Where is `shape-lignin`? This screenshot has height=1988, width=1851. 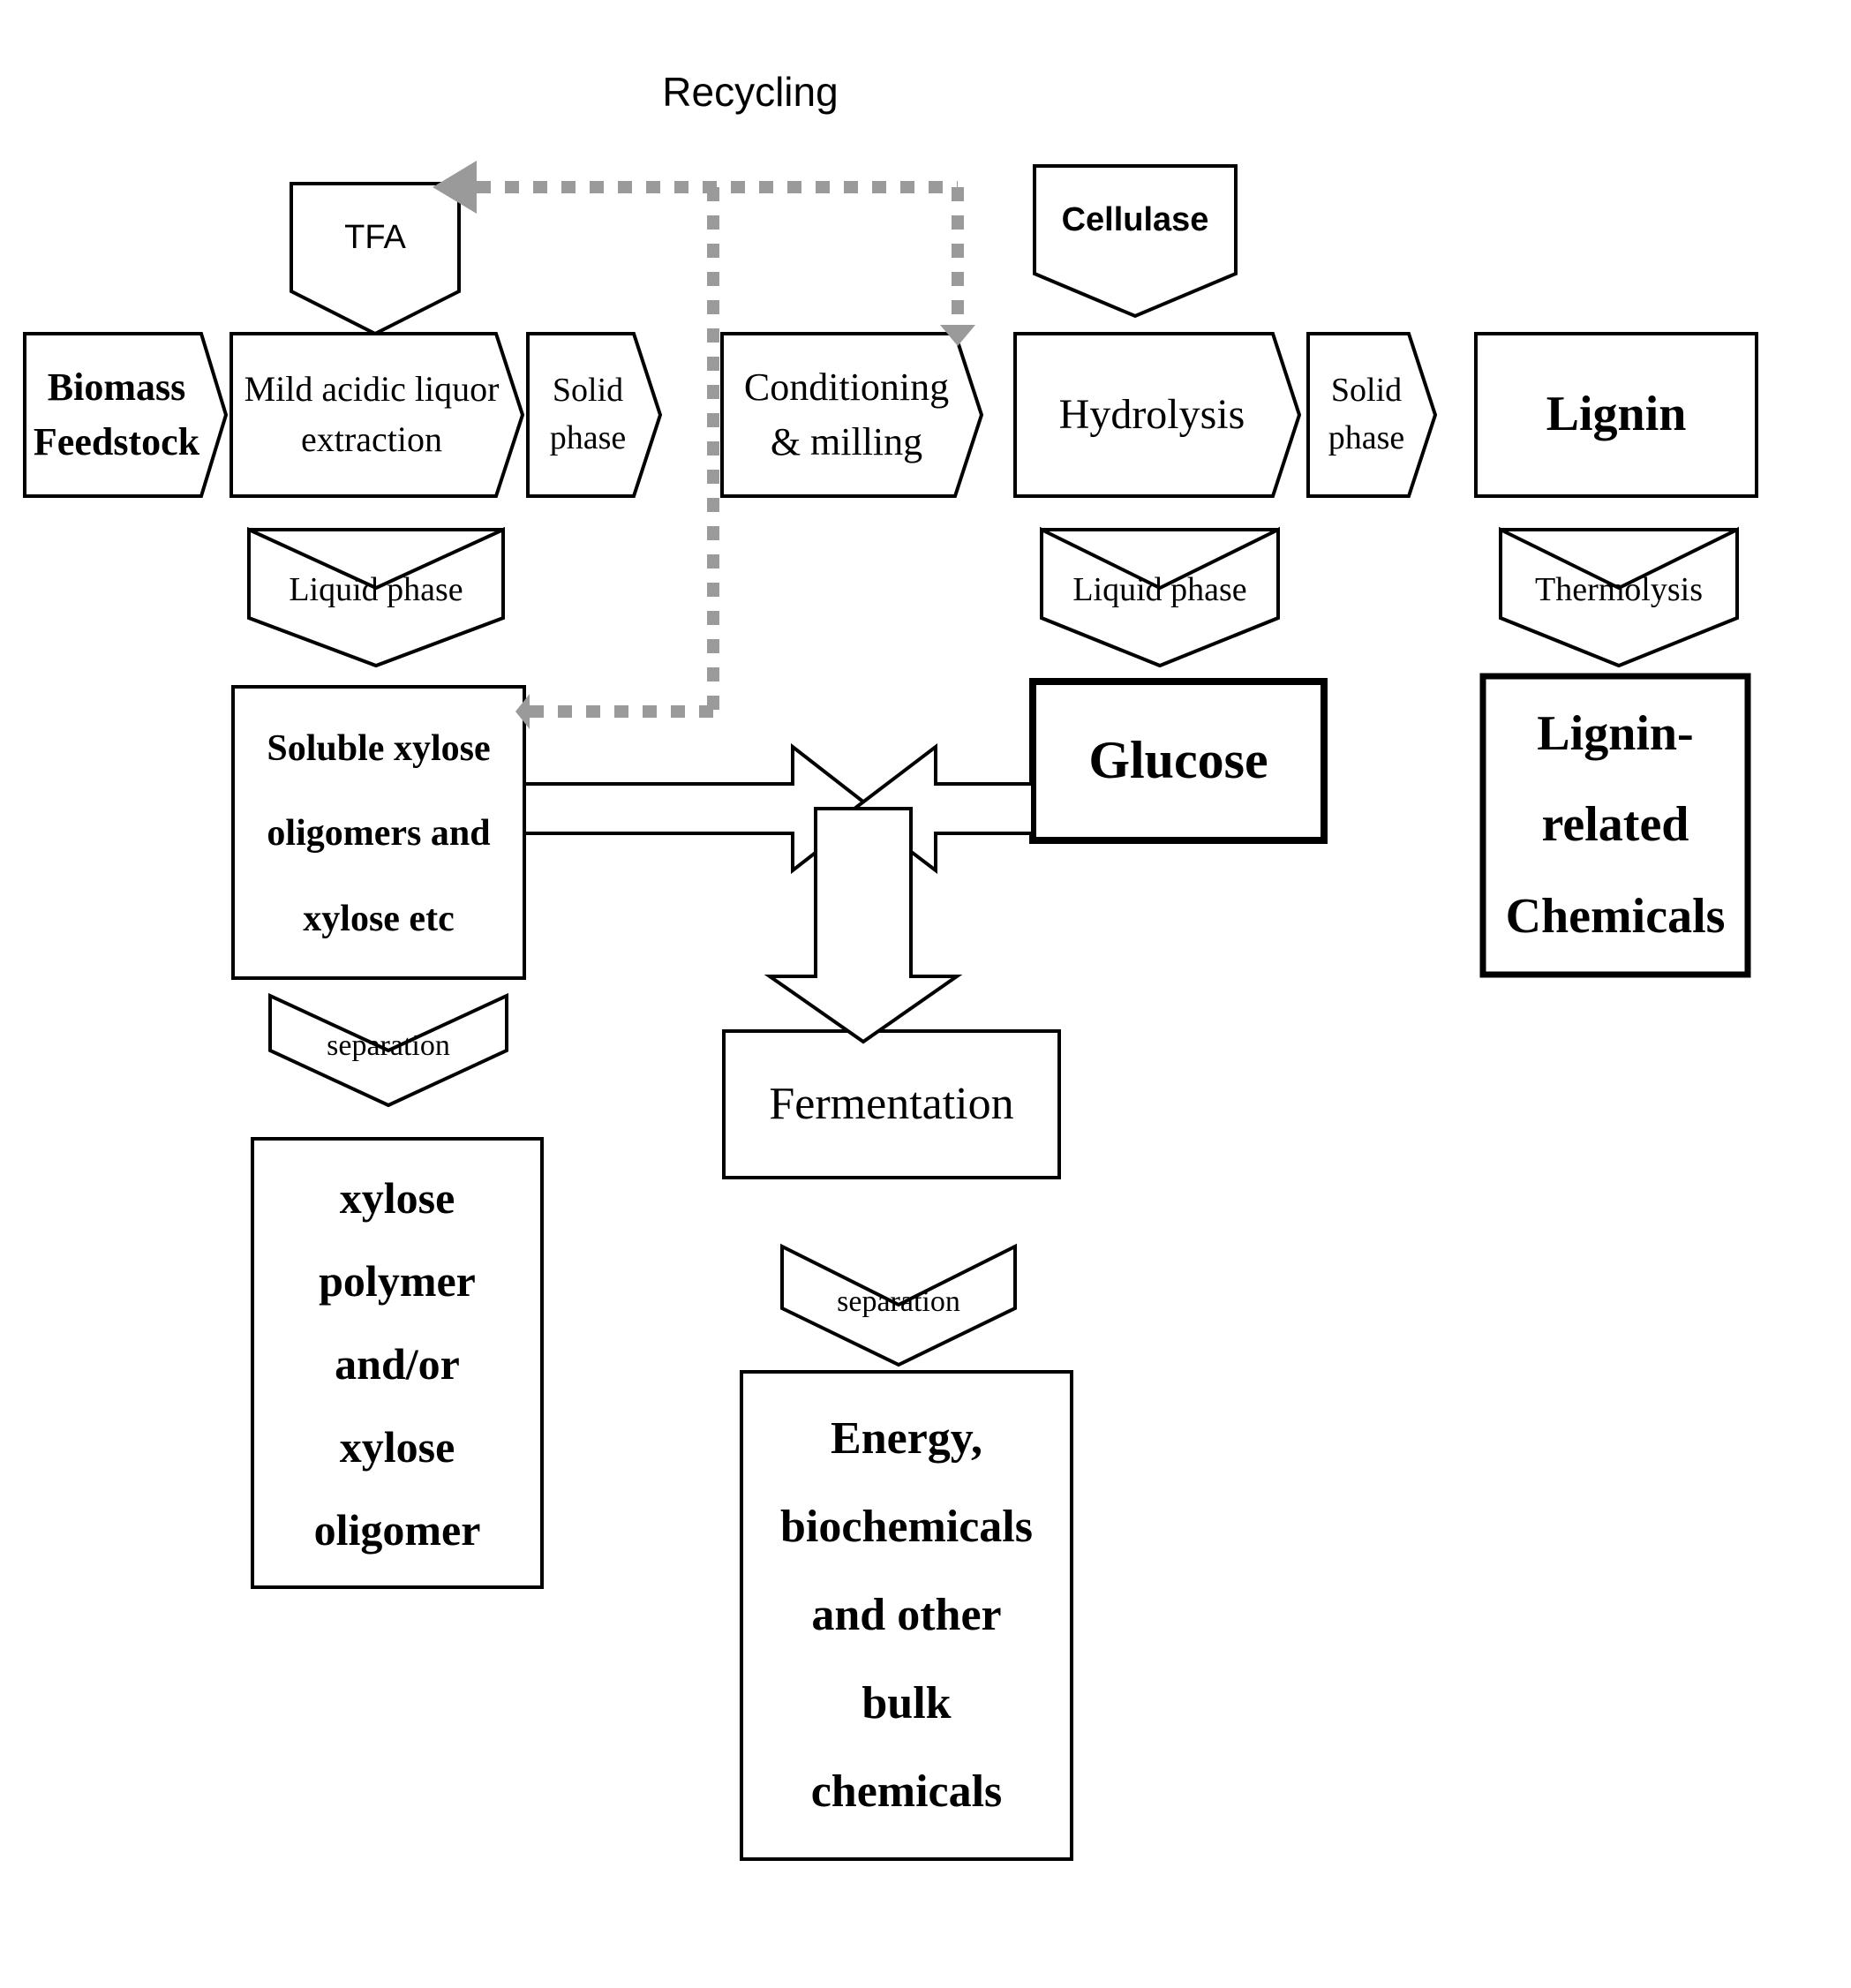 shape-lignin is located at coordinates (1616, 415).